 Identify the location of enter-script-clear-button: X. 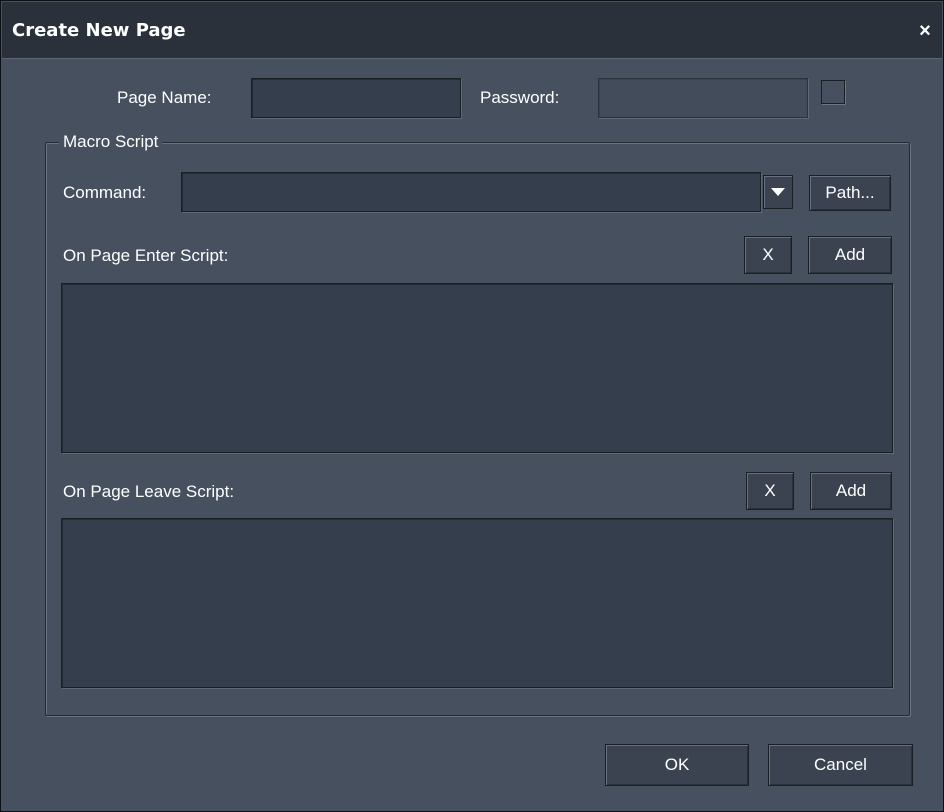
(768, 255).